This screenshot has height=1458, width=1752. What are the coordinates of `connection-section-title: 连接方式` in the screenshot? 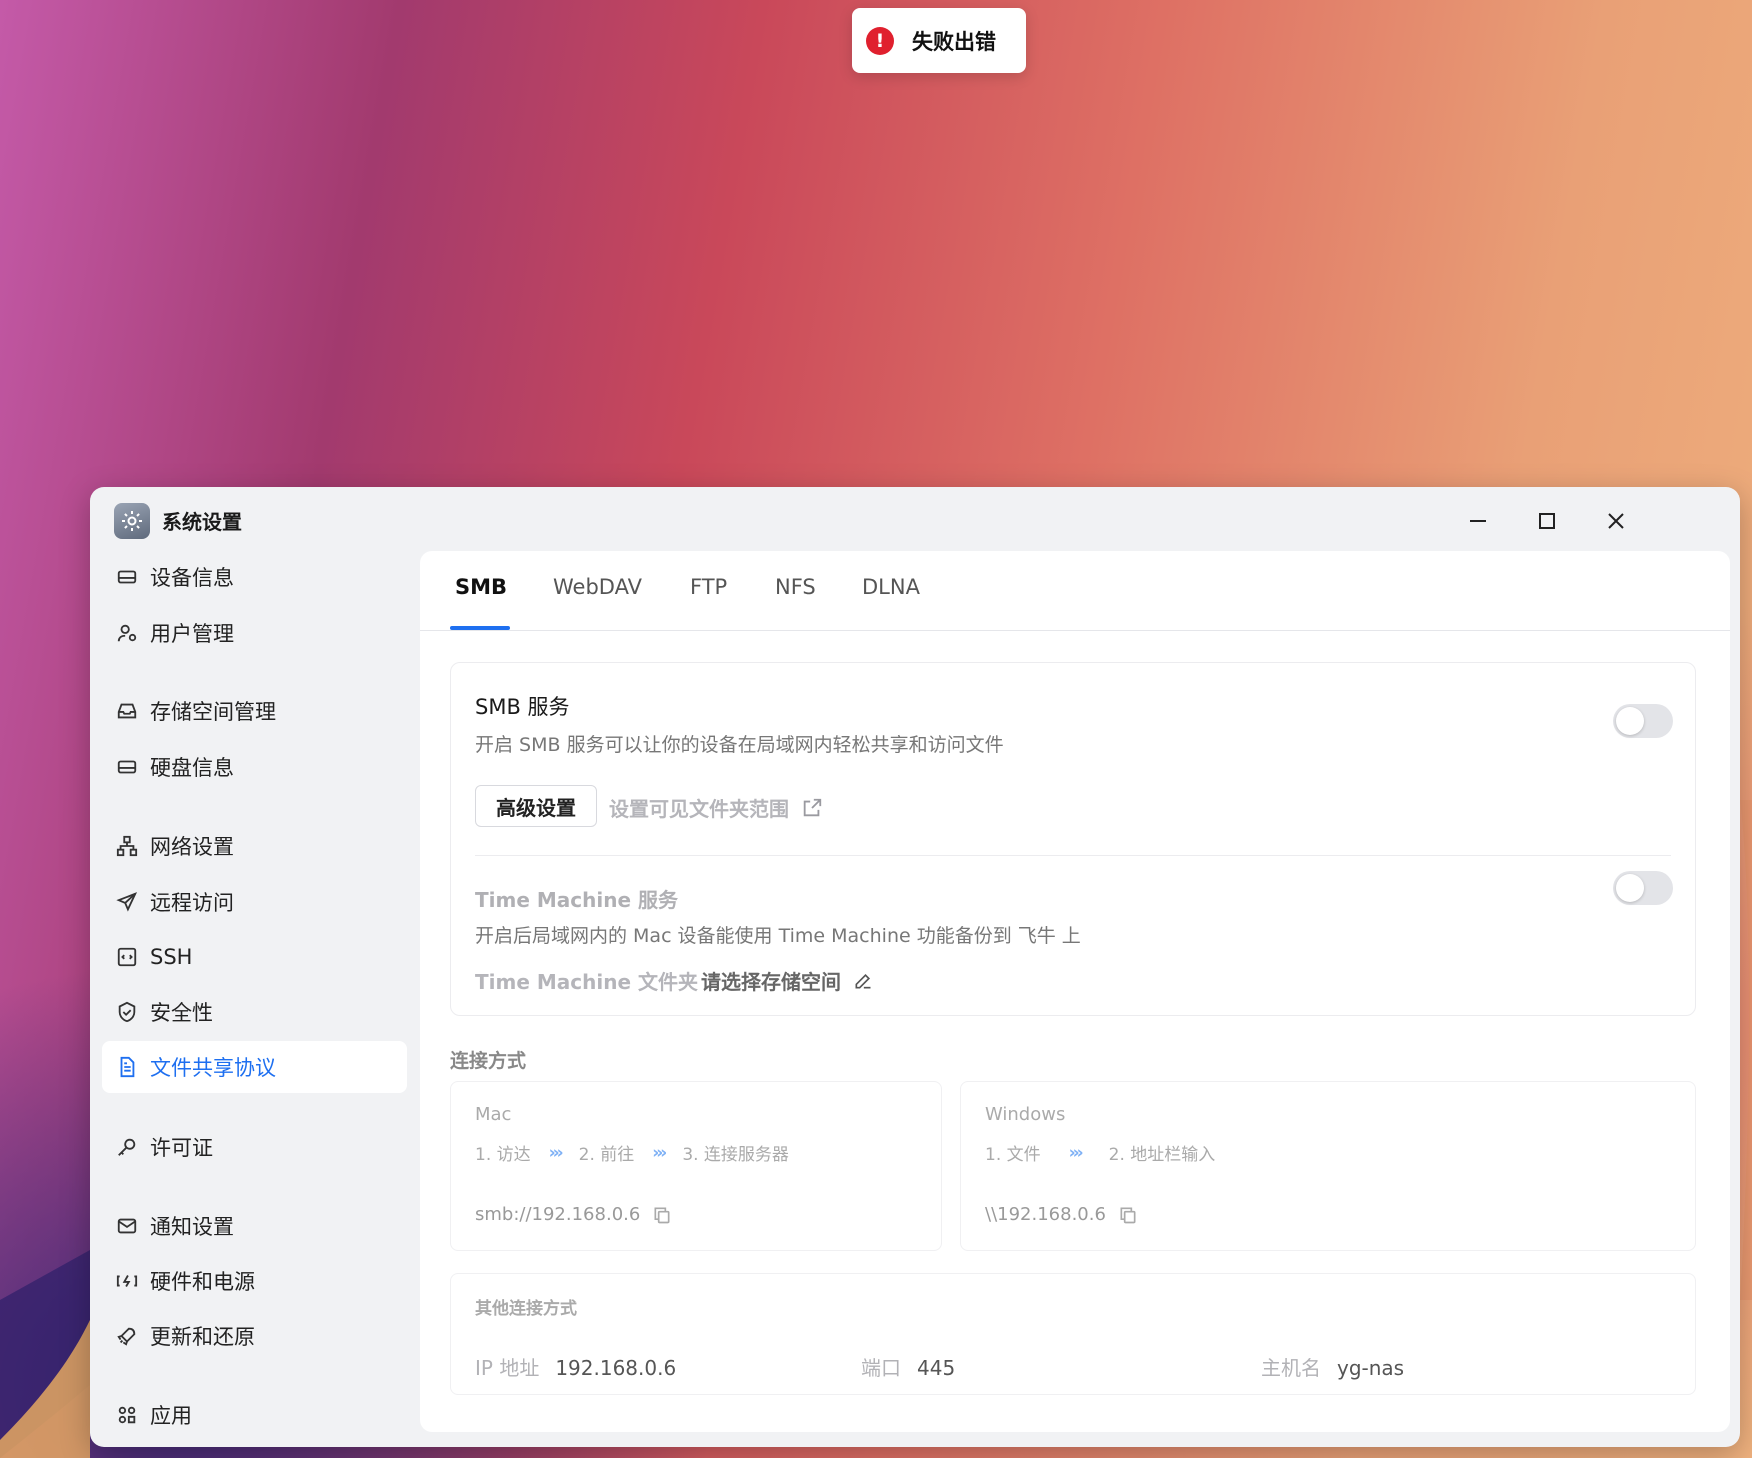 It's located at (488, 1061).